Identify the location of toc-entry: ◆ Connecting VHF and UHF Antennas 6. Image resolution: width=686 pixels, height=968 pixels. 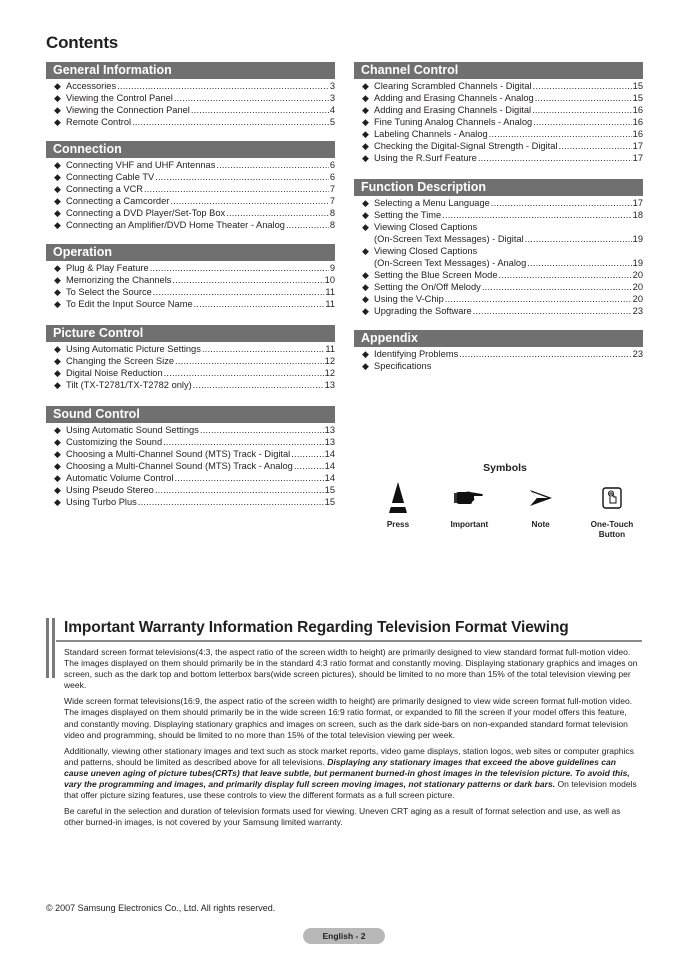
(194, 165).